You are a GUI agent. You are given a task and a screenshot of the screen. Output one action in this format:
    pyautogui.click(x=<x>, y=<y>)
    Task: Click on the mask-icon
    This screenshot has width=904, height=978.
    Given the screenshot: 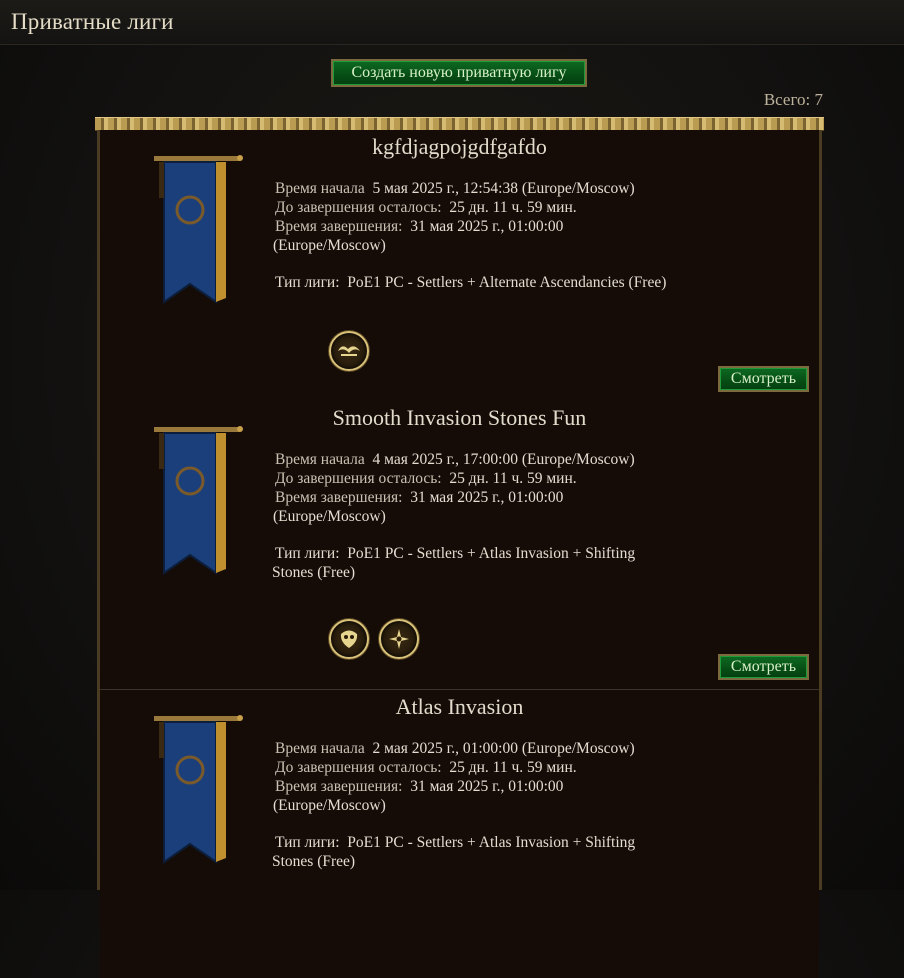 What is the action you would take?
    pyautogui.click(x=349, y=639)
    